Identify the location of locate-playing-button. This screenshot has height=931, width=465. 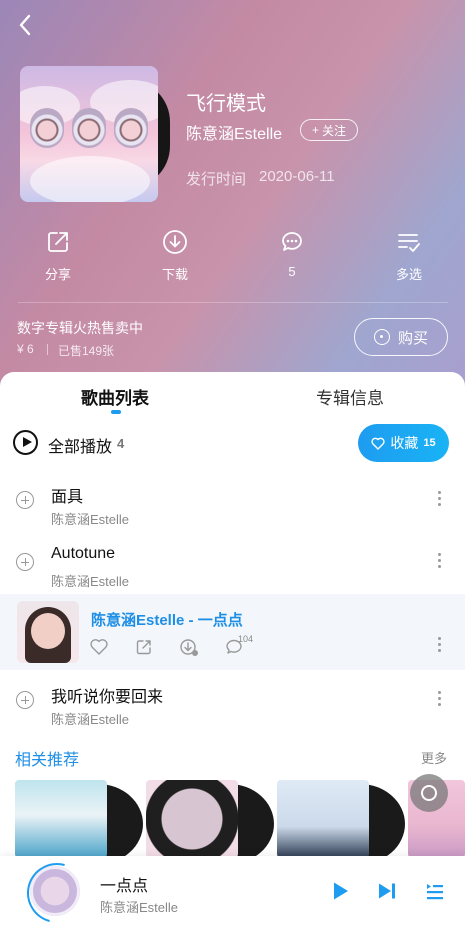
(429, 793).